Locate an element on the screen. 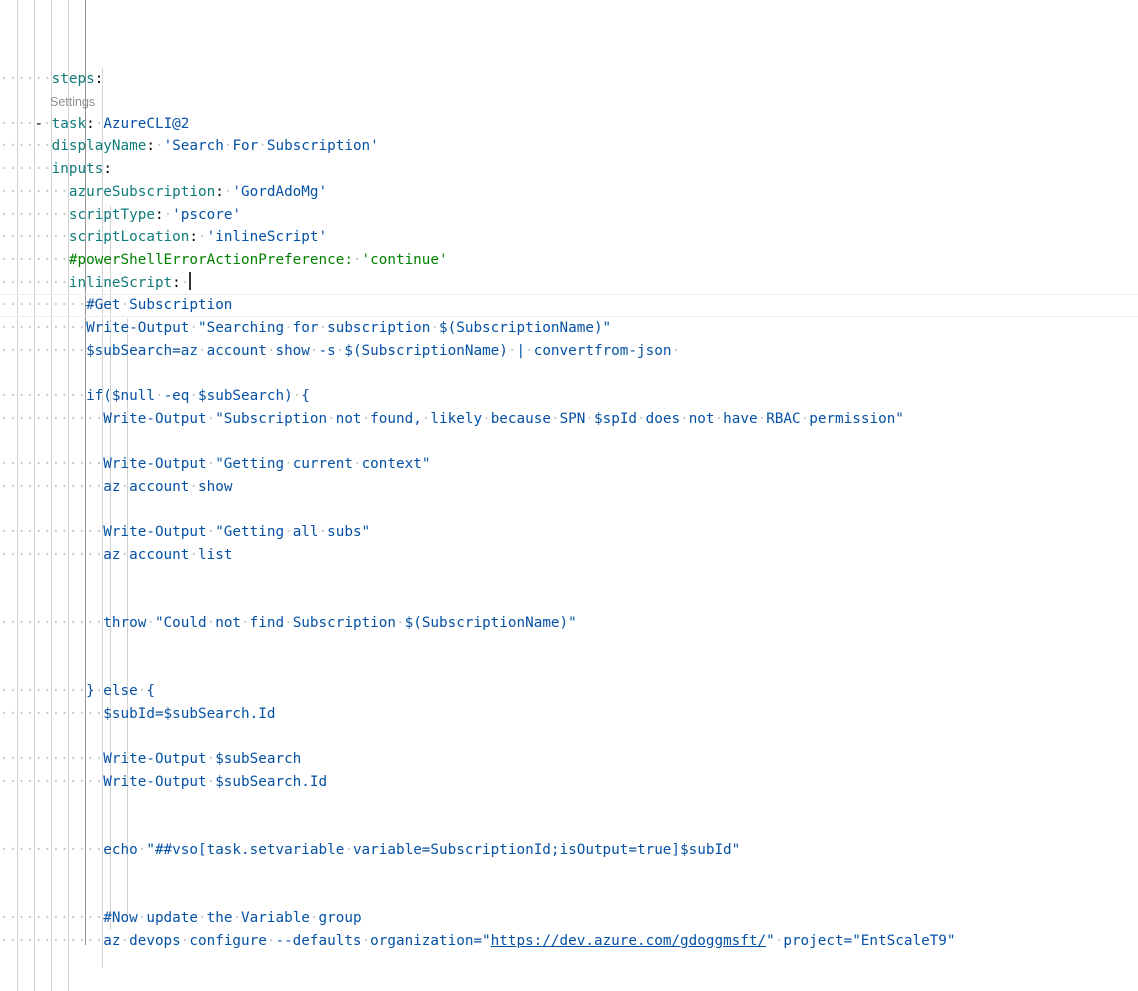 Image resolution: width=1138 pixels, height=991 pixels. code-line: ··········#Get·Subscription is located at coordinates (569, 305).